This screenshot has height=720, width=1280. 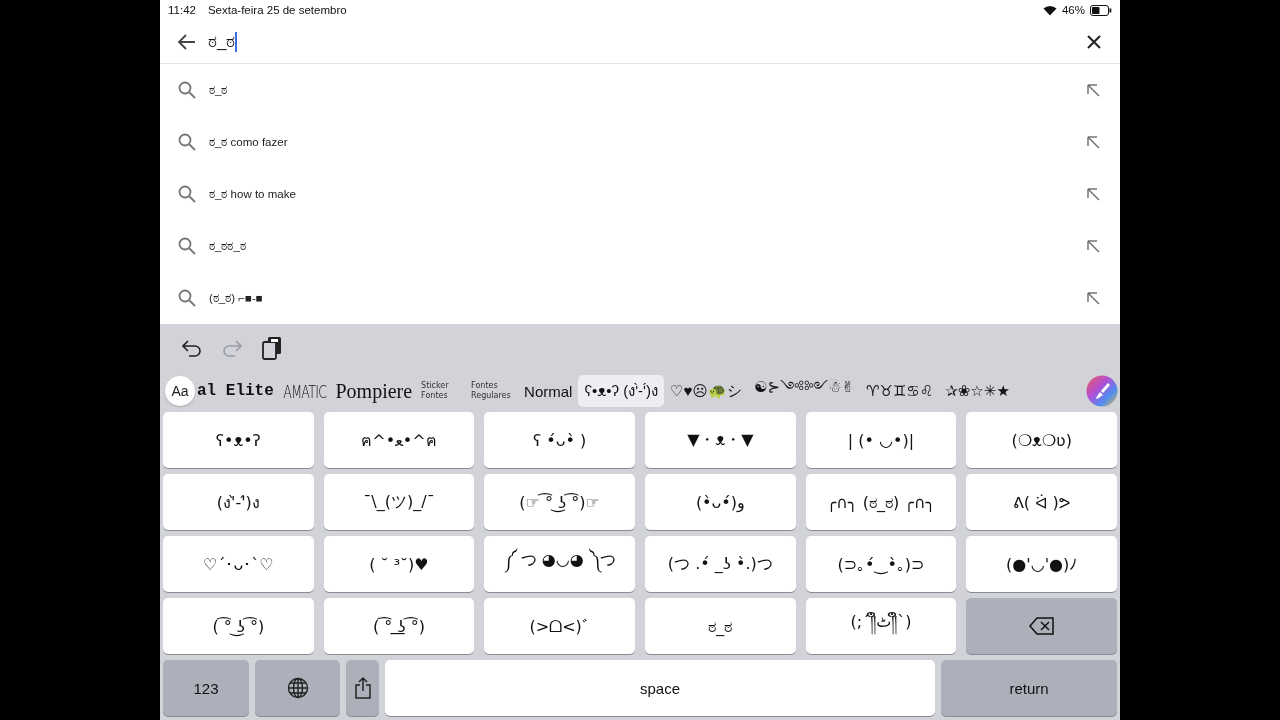 What do you see at coordinates (881, 502) in the screenshot?
I see `kaomoji-key: ╭∩╮ (ಠ_ಠ) ╭∩╮` at bounding box center [881, 502].